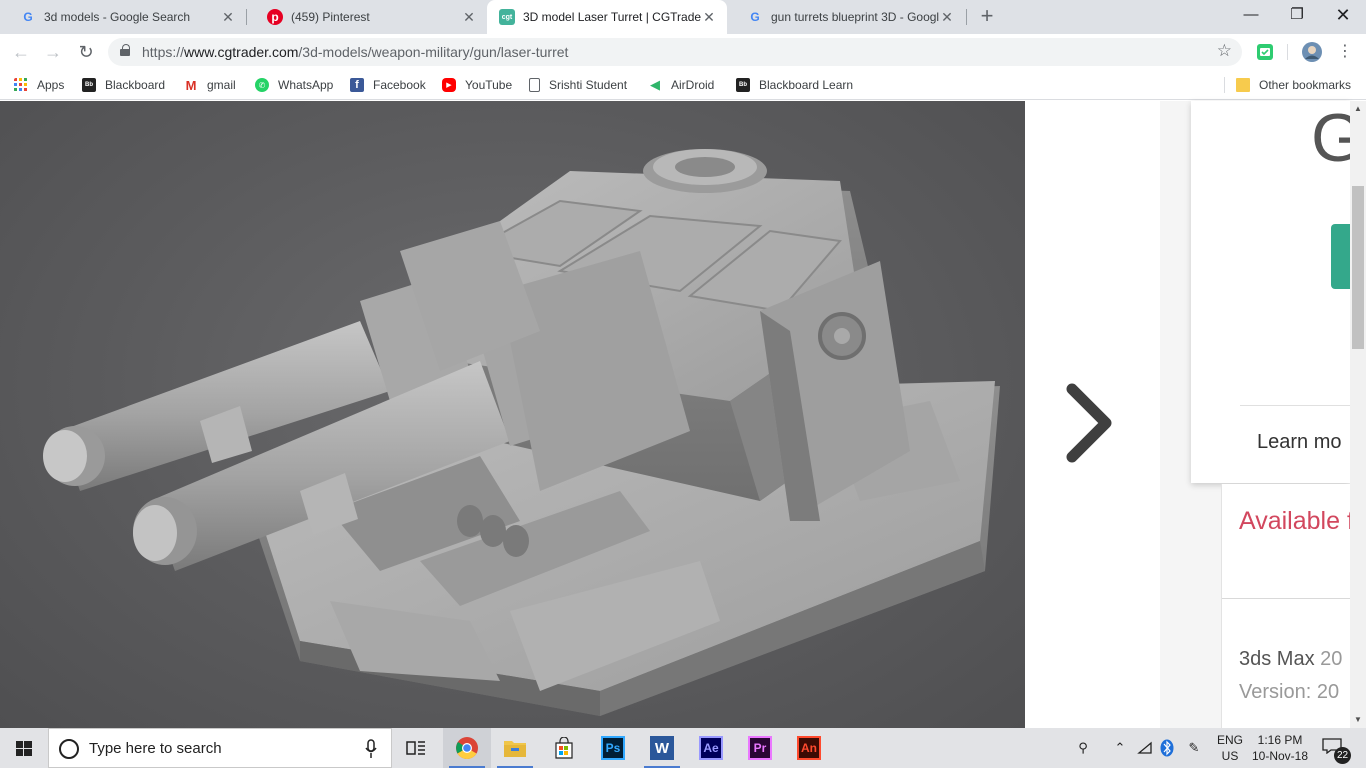  What do you see at coordinates (1297, 16) in the screenshot?
I see `restore-button: ❐` at bounding box center [1297, 16].